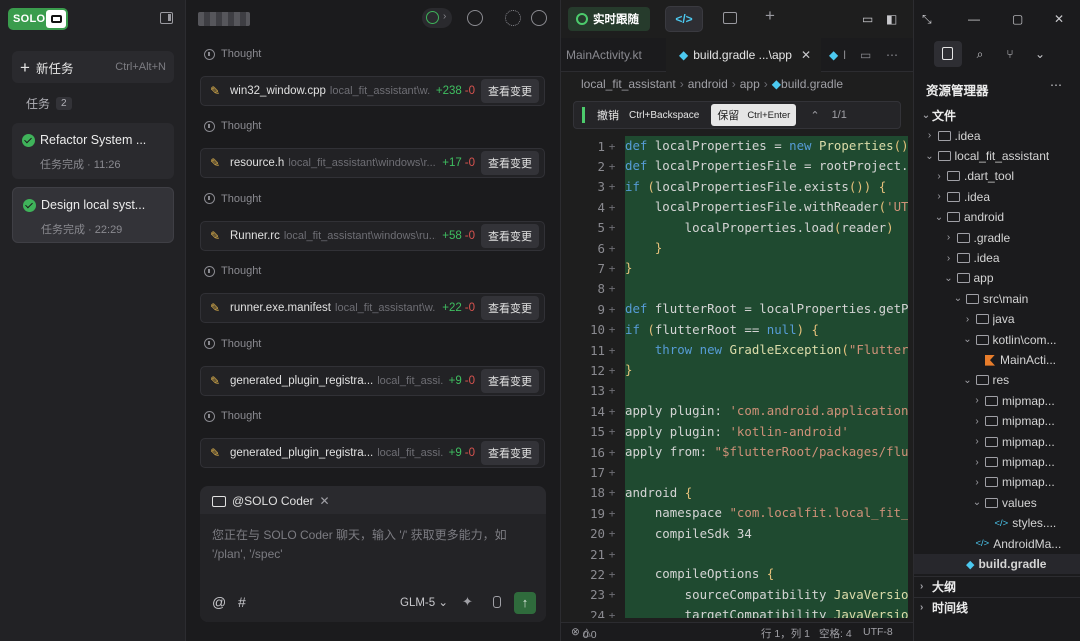 This screenshot has height=641, width=1080. What do you see at coordinates (997, 115) in the screenshot?
I see `files-section-header: ⌄ 文件` at bounding box center [997, 115].